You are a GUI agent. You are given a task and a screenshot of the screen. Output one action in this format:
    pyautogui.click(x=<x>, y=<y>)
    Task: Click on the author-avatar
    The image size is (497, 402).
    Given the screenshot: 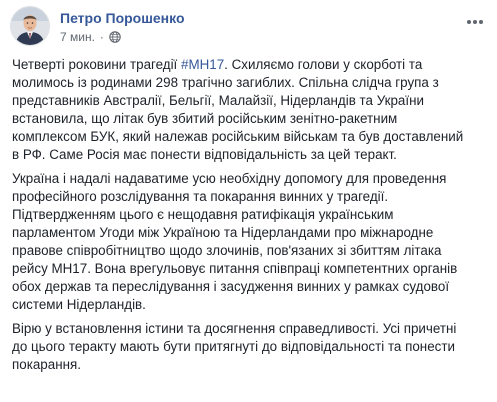 What is the action you would take?
    pyautogui.click(x=30, y=26)
    